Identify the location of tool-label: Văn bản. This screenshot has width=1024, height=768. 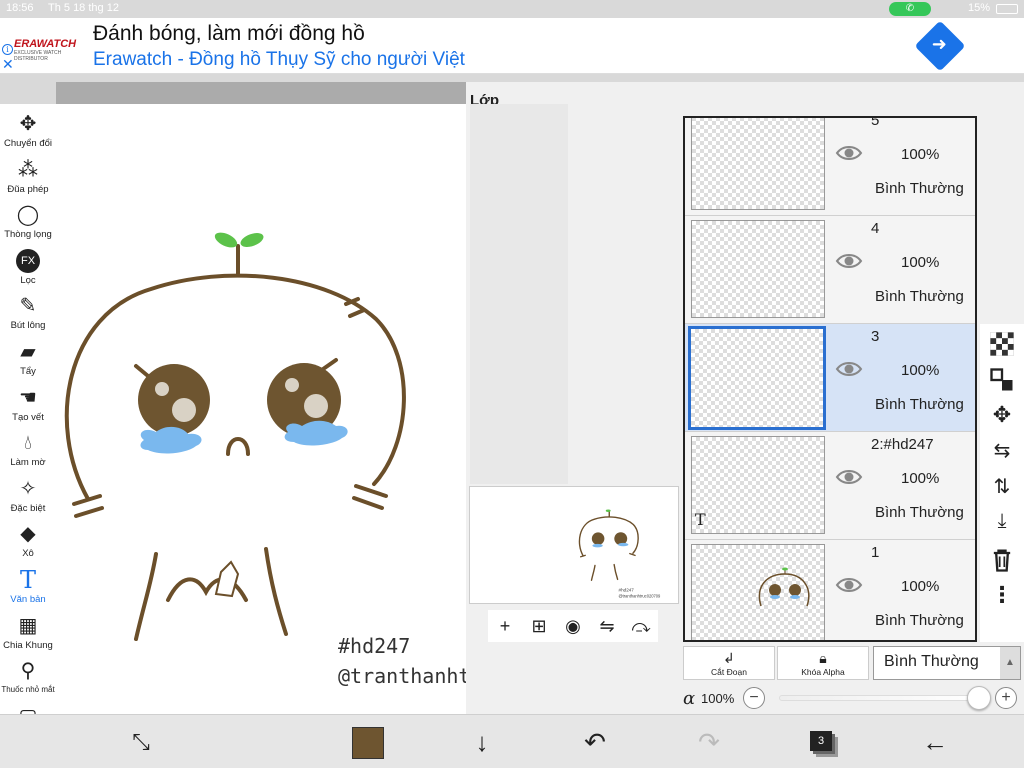
(28, 599).